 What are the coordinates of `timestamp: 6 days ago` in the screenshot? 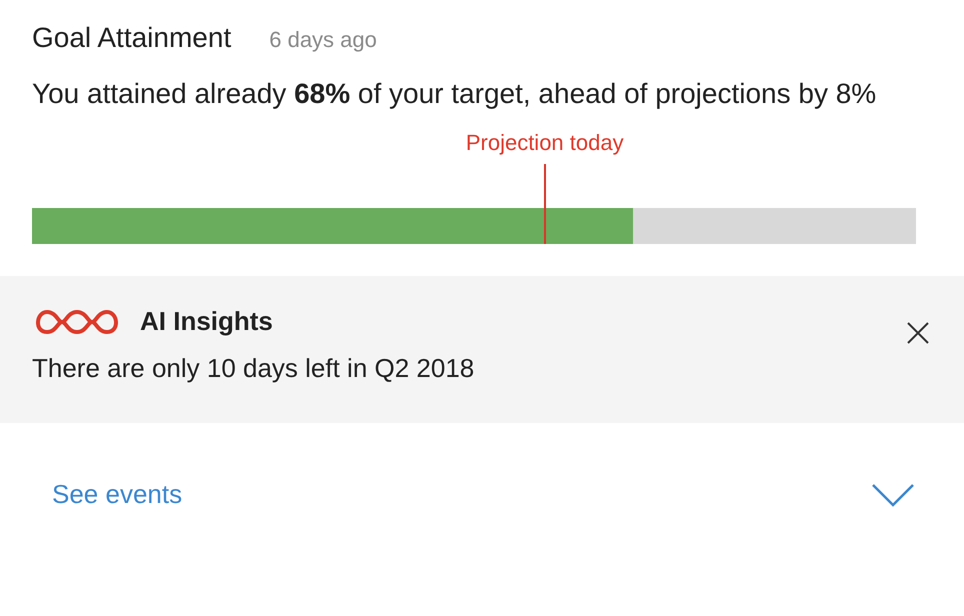 It's located at (323, 40).